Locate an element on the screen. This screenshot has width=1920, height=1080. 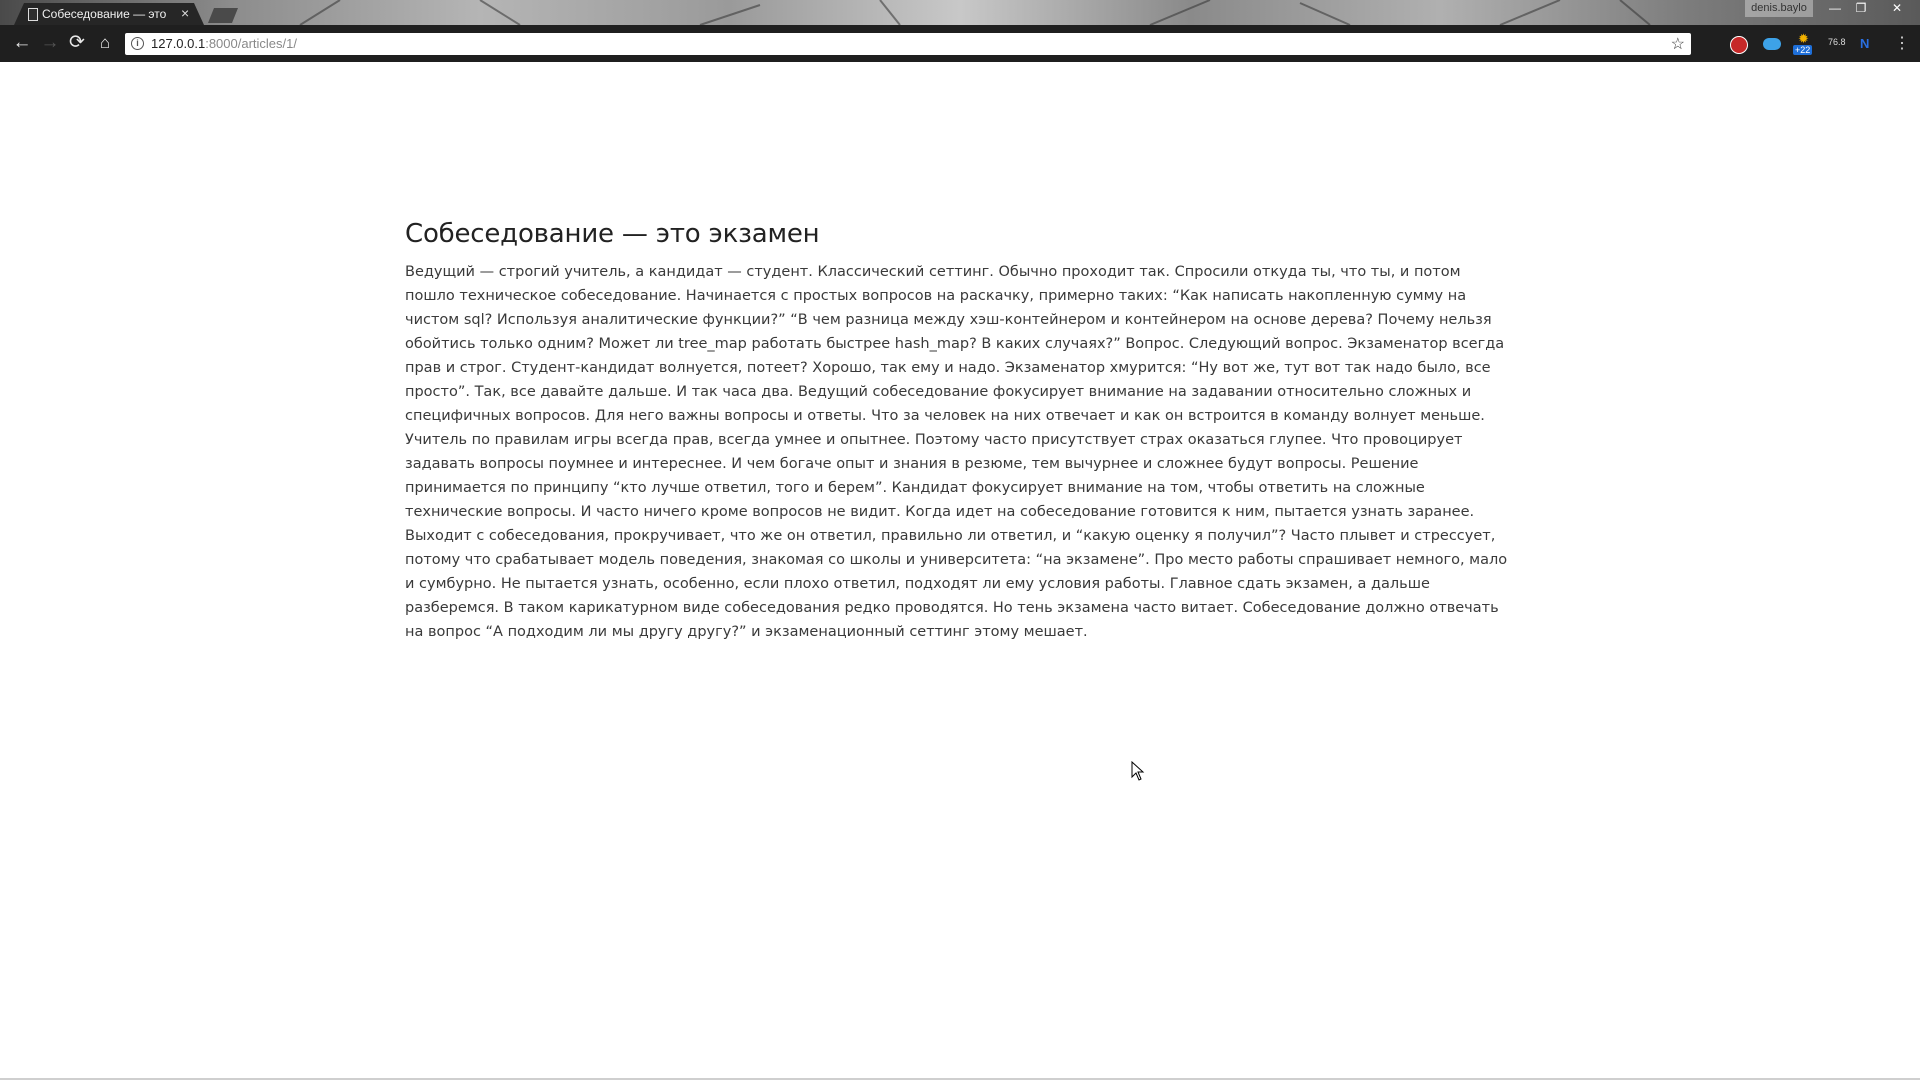
window-close-button: ✕ is located at coordinates (1897, 8).